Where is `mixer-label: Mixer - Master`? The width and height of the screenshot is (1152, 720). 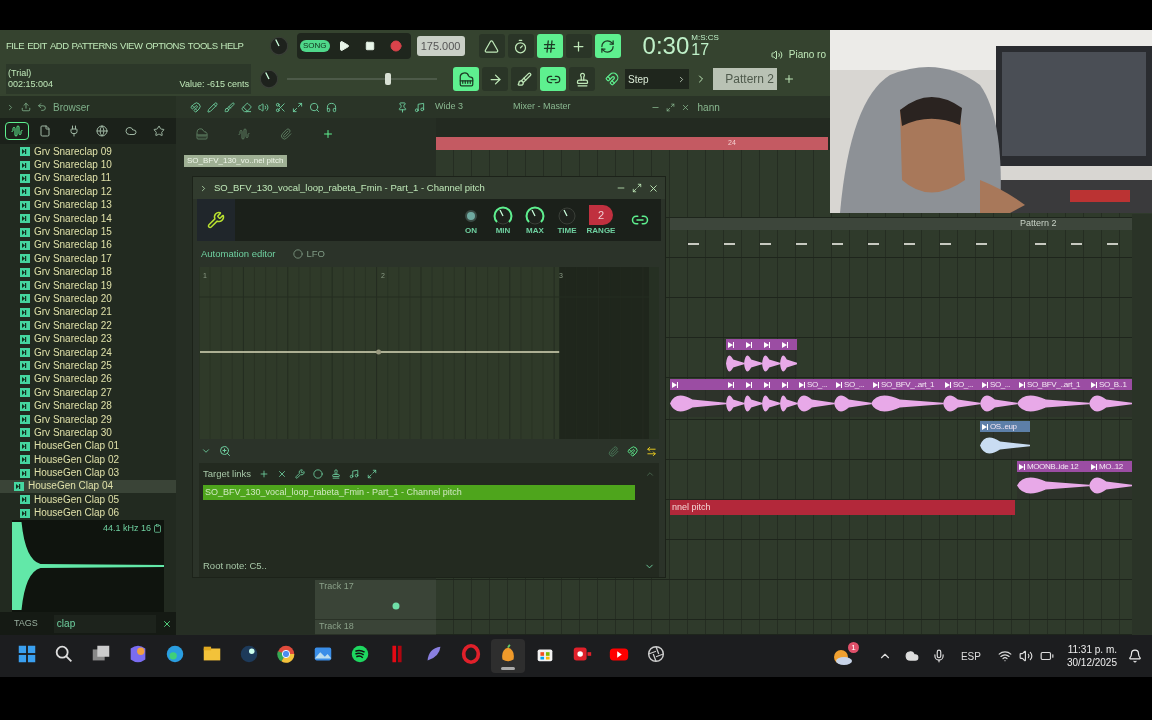 mixer-label: Mixer - Master is located at coordinates (542, 107).